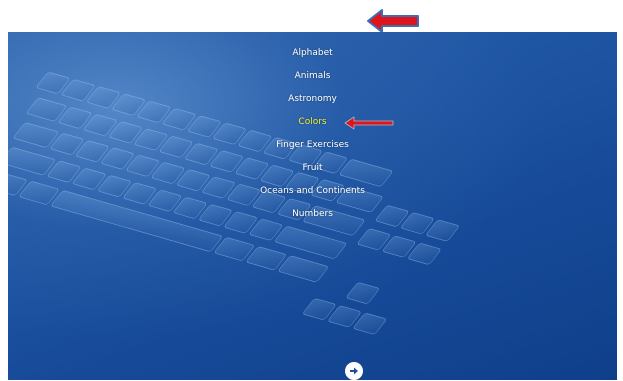  What do you see at coordinates (312, 99) in the screenshot?
I see `menu-item-astronomy: Astronomy` at bounding box center [312, 99].